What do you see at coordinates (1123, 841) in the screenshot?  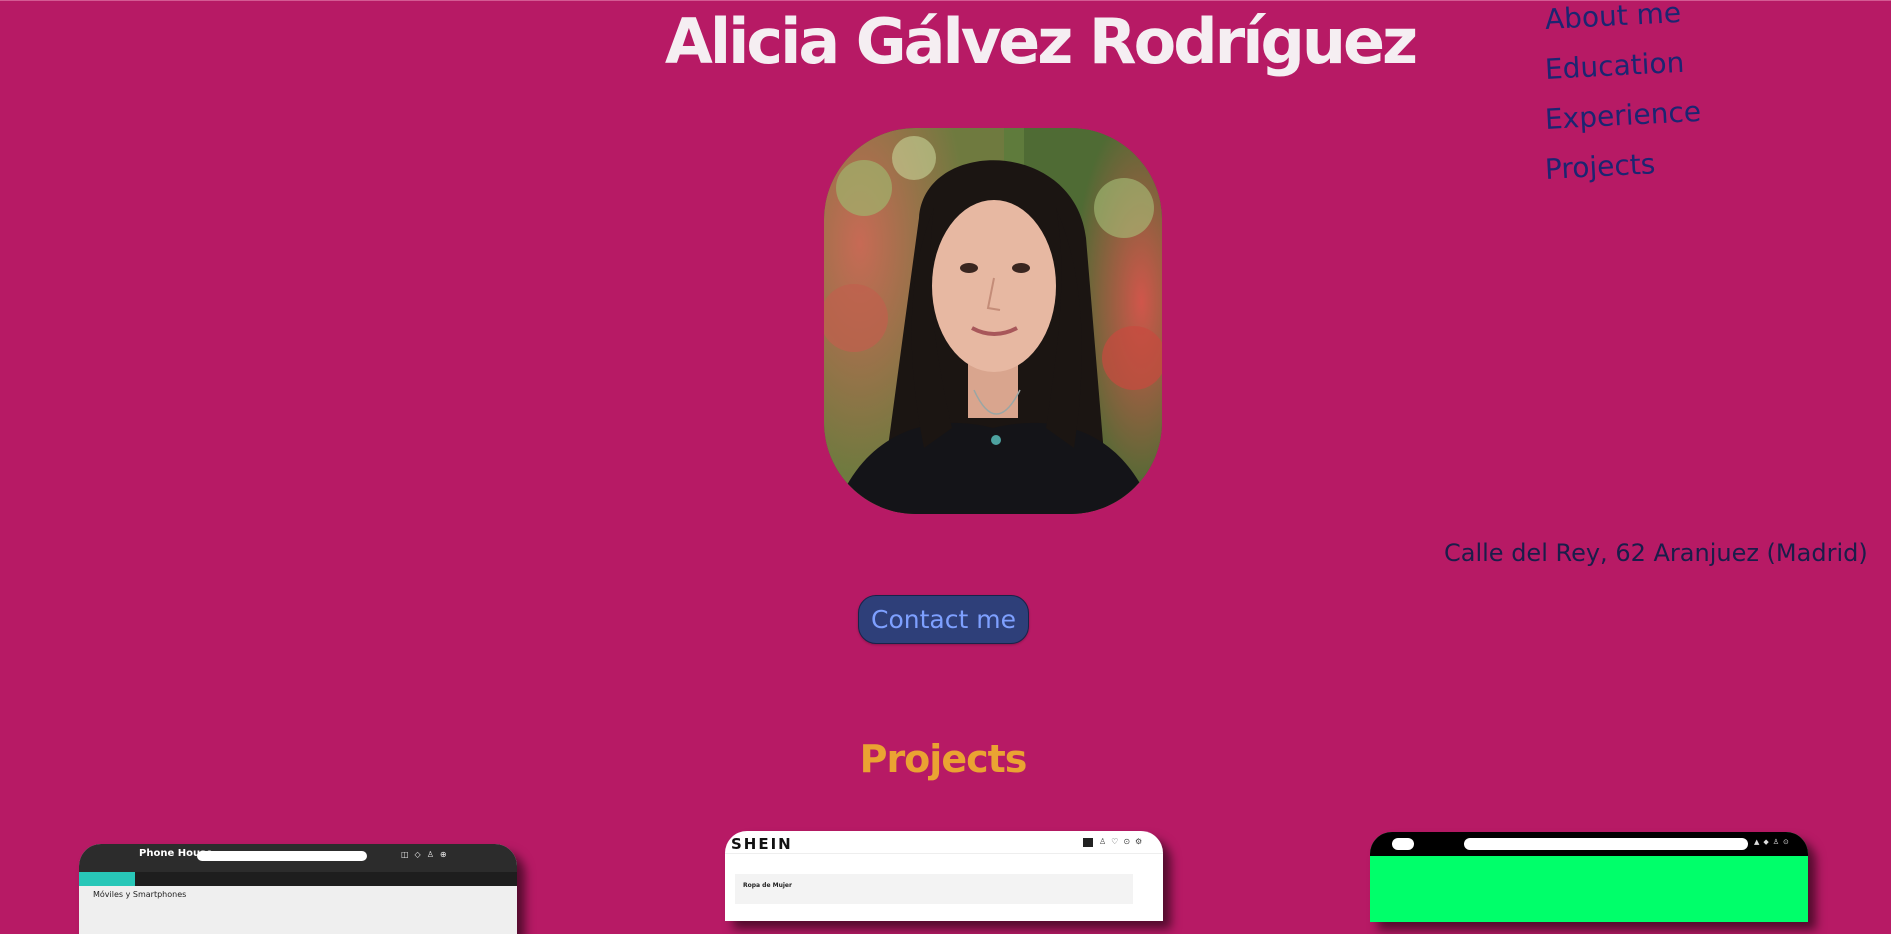 I see `project-preview-icons: ♙♡⊙⚙` at bounding box center [1123, 841].